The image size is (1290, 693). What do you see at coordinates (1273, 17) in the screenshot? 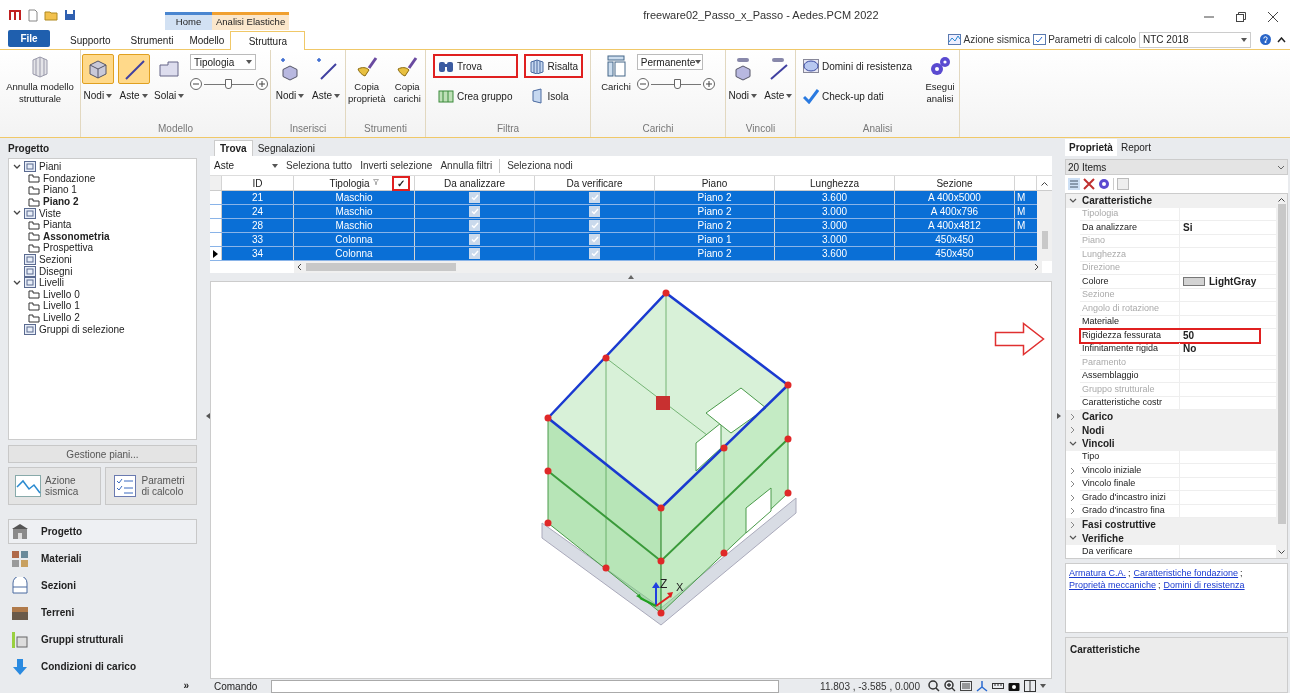
I see `close-icon` at bounding box center [1273, 17].